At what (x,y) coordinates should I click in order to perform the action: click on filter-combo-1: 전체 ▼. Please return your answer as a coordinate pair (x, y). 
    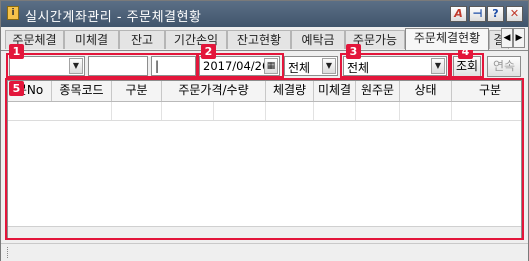
    Looking at the image, I should click on (311, 66).